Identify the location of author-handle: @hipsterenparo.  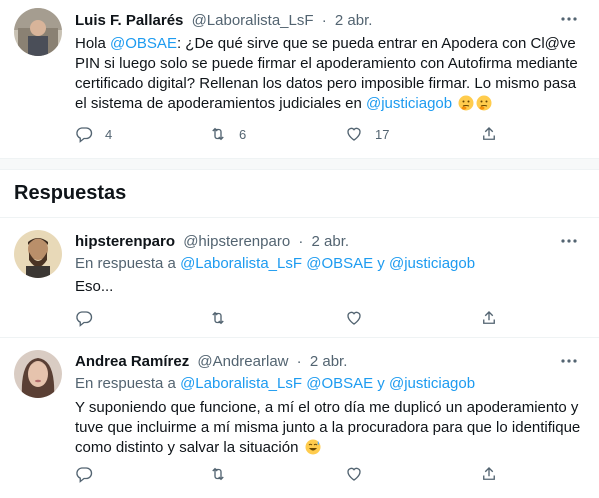
(236, 241).